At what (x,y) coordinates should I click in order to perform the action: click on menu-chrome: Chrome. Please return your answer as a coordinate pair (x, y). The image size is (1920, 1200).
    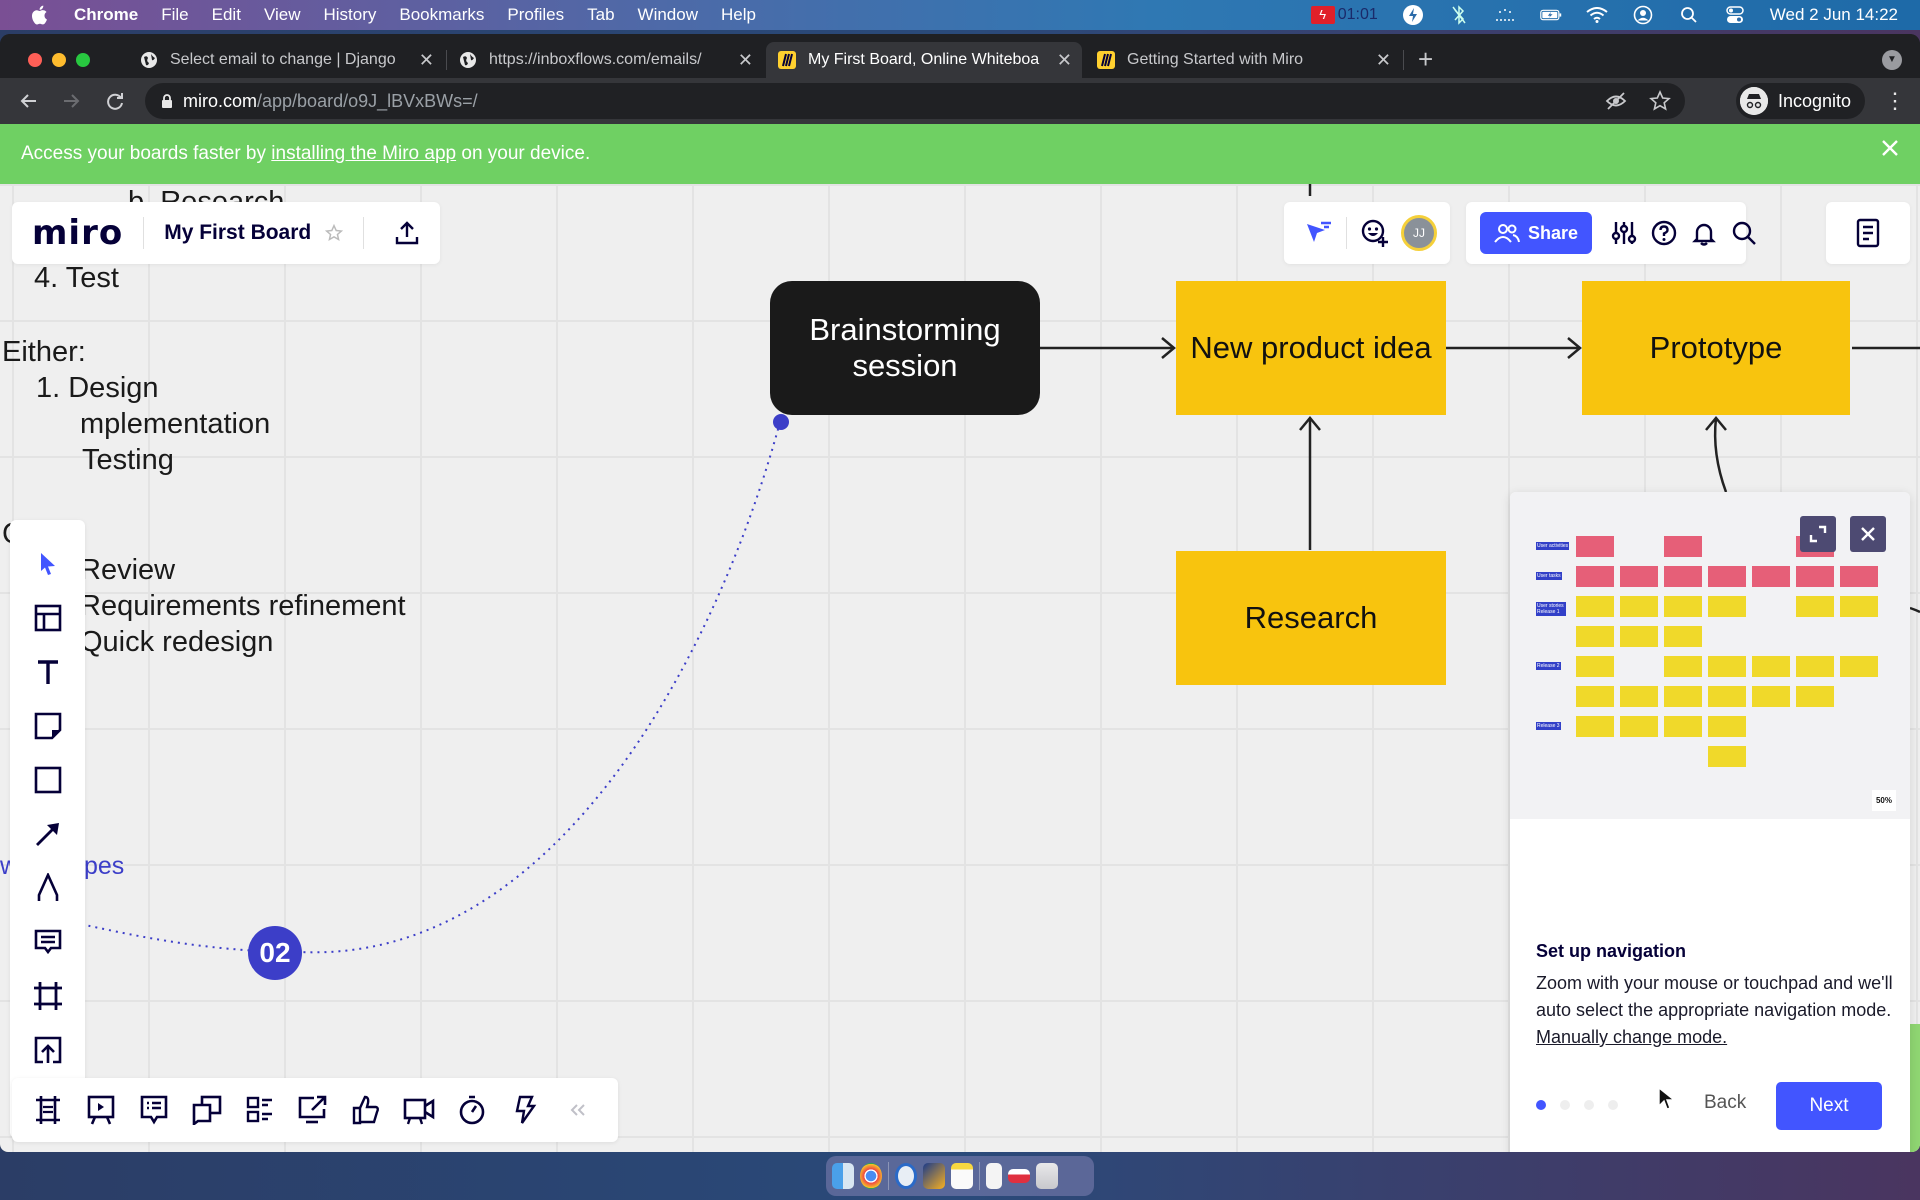
    Looking at the image, I should click on (106, 15).